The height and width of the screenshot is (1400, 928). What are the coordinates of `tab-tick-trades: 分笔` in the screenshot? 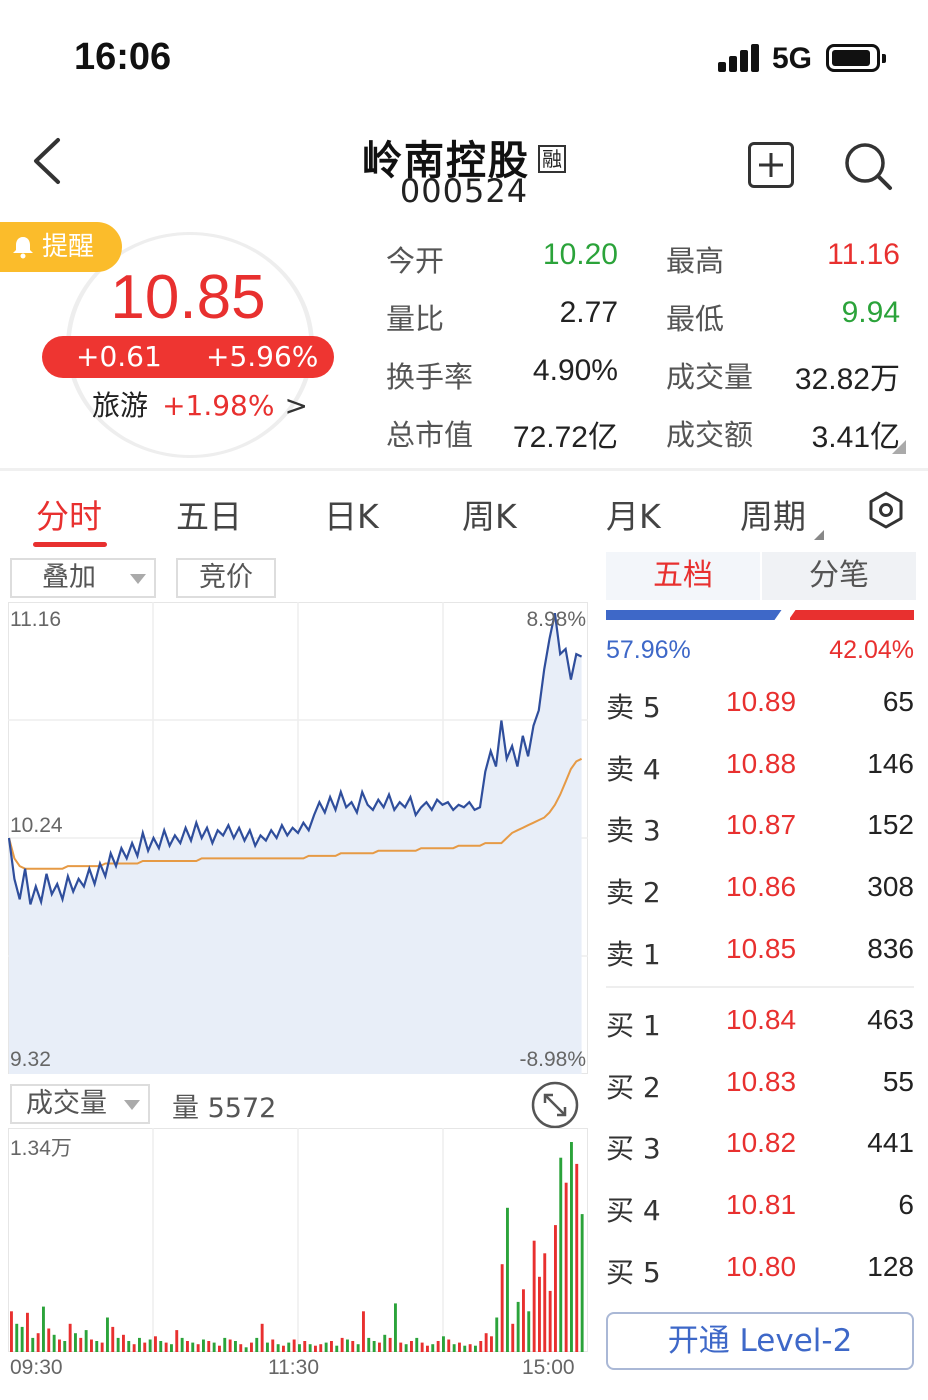 It's located at (839, 576).